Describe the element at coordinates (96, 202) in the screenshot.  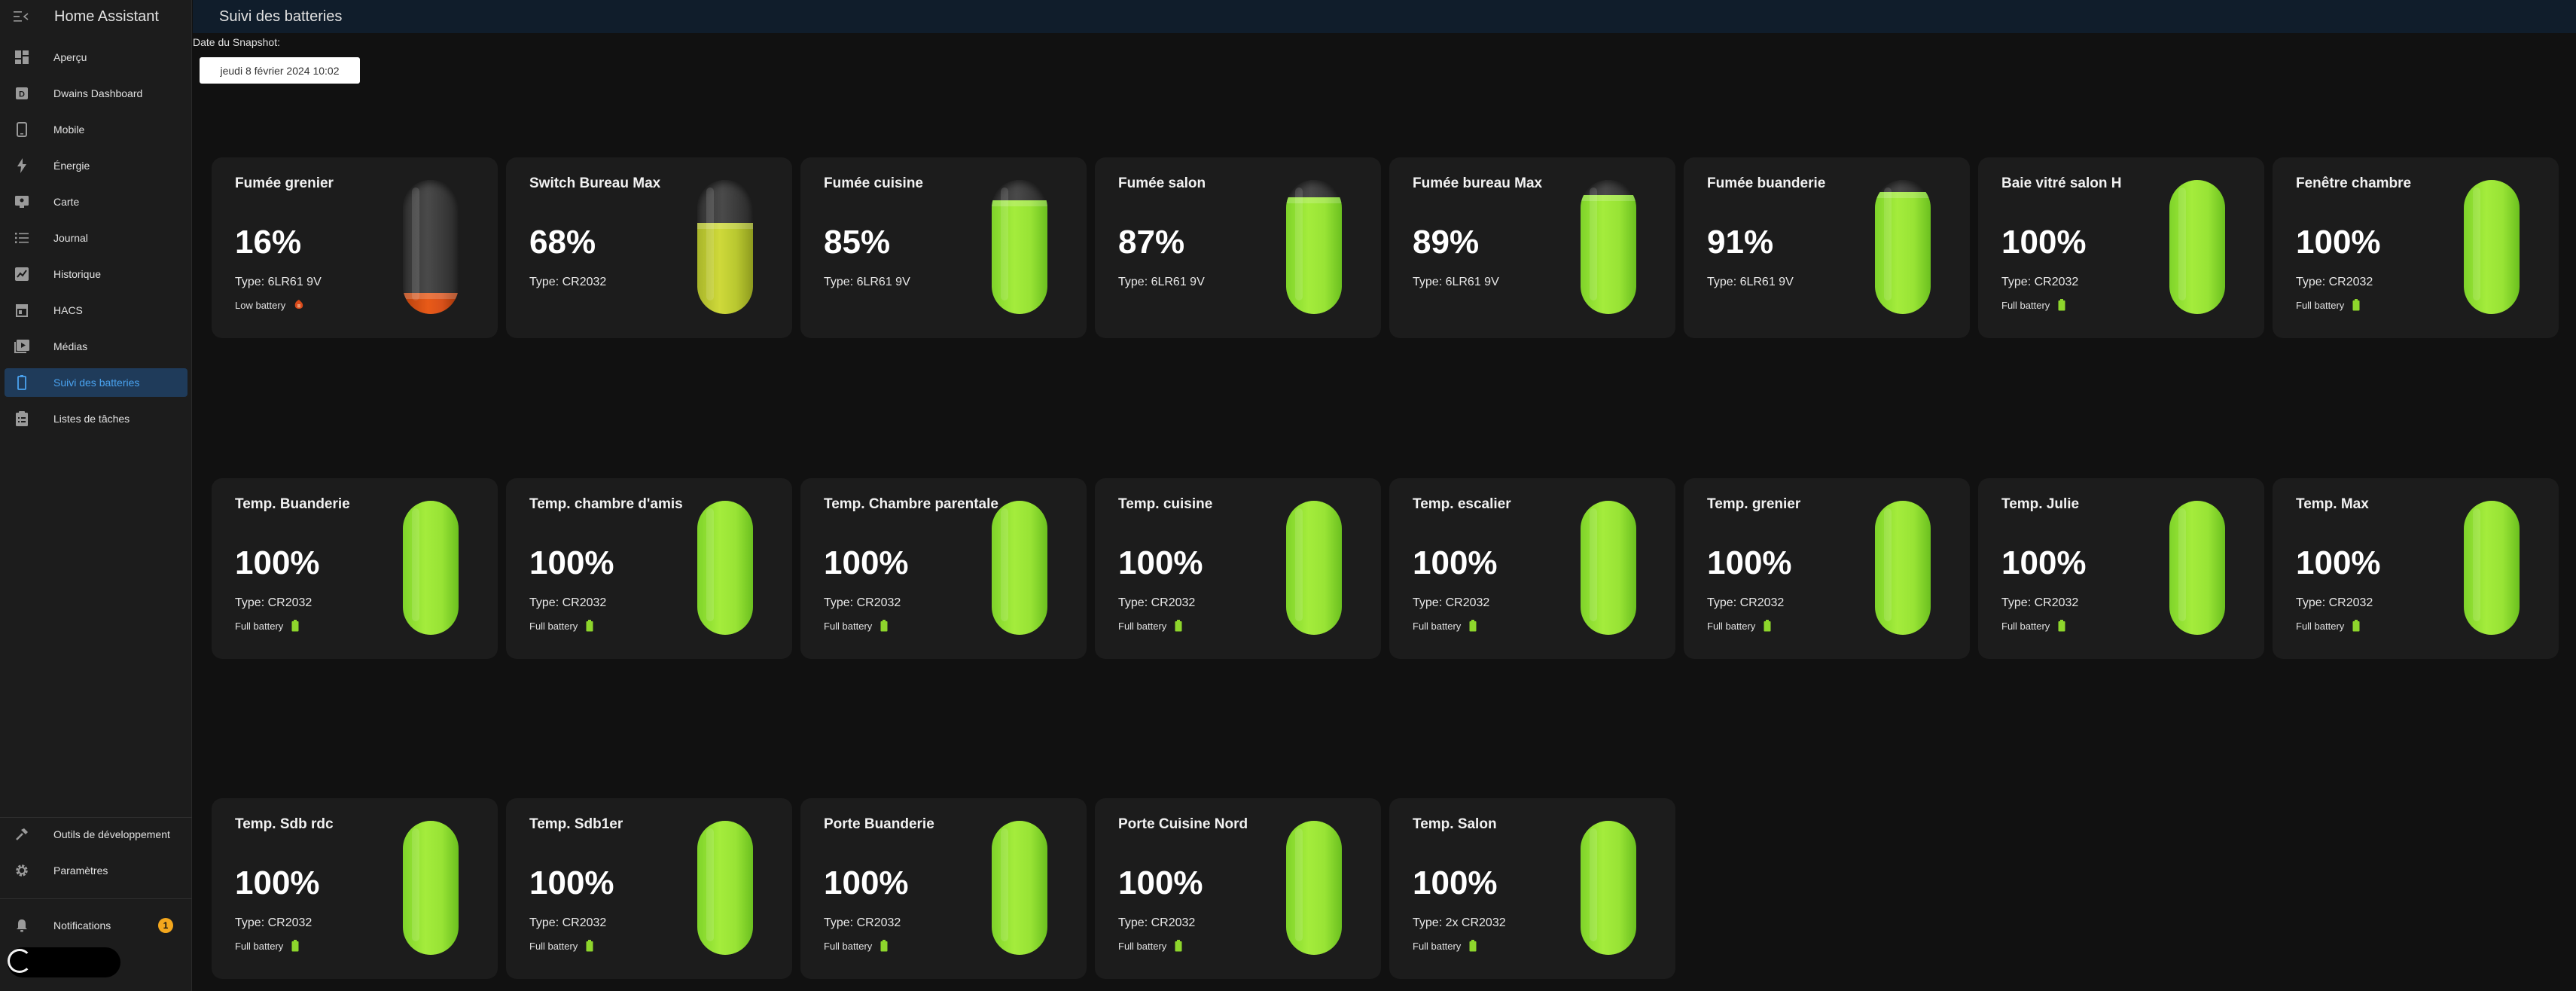
I see `sidebar-item-carte: Carte` at that location.